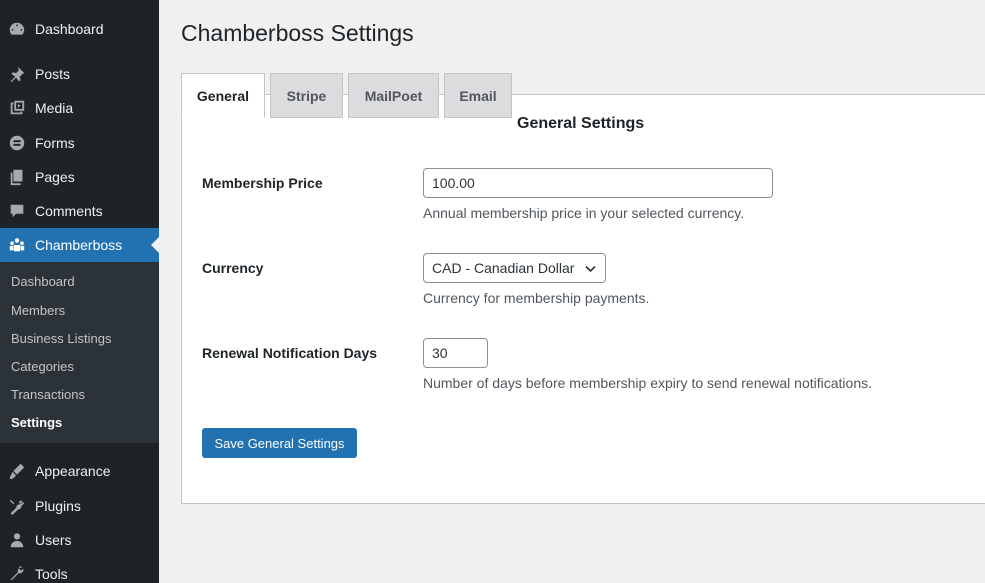 The height and width of the screenshot is (583, 985). I want to click on sidebar-item-label: Chamberboss, so click(79, 245).